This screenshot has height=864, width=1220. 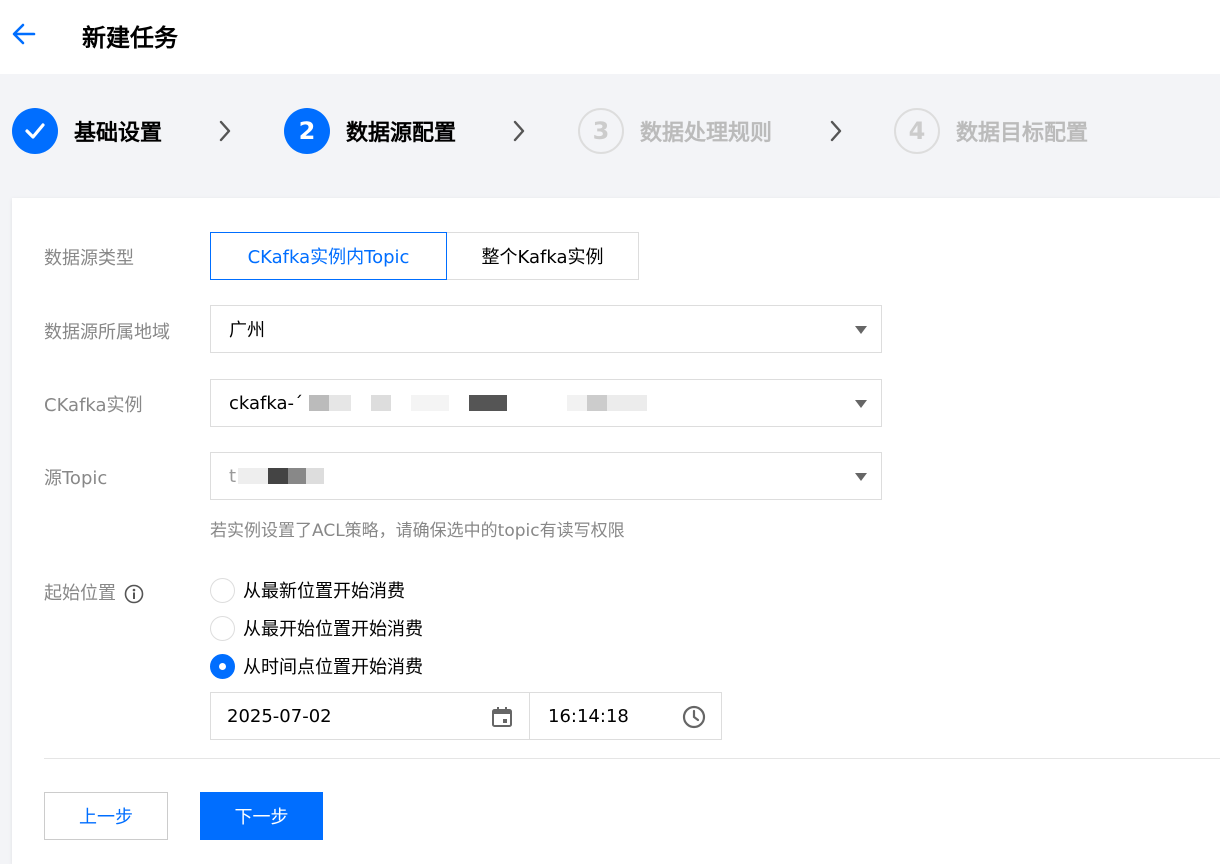 I want to click on info-icon, so click(x=134, y=594).